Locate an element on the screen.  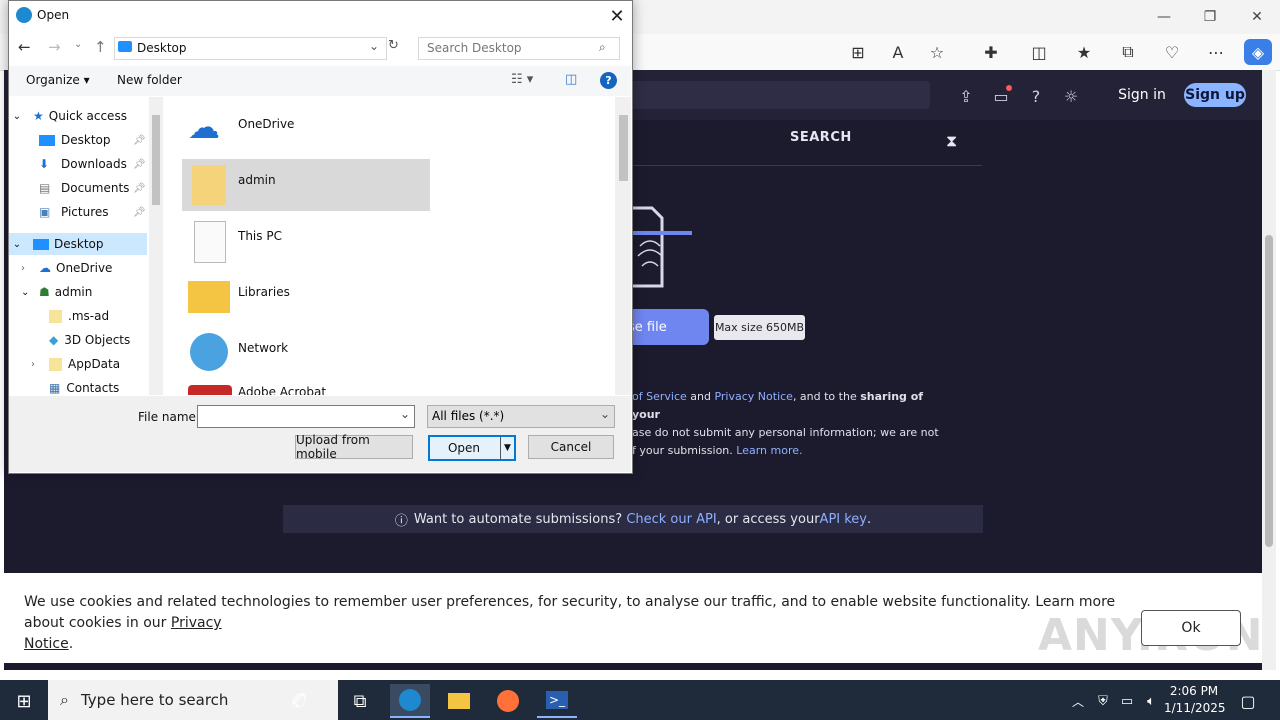
close-window-button: ✕ is located at coordinates (1257, 17).